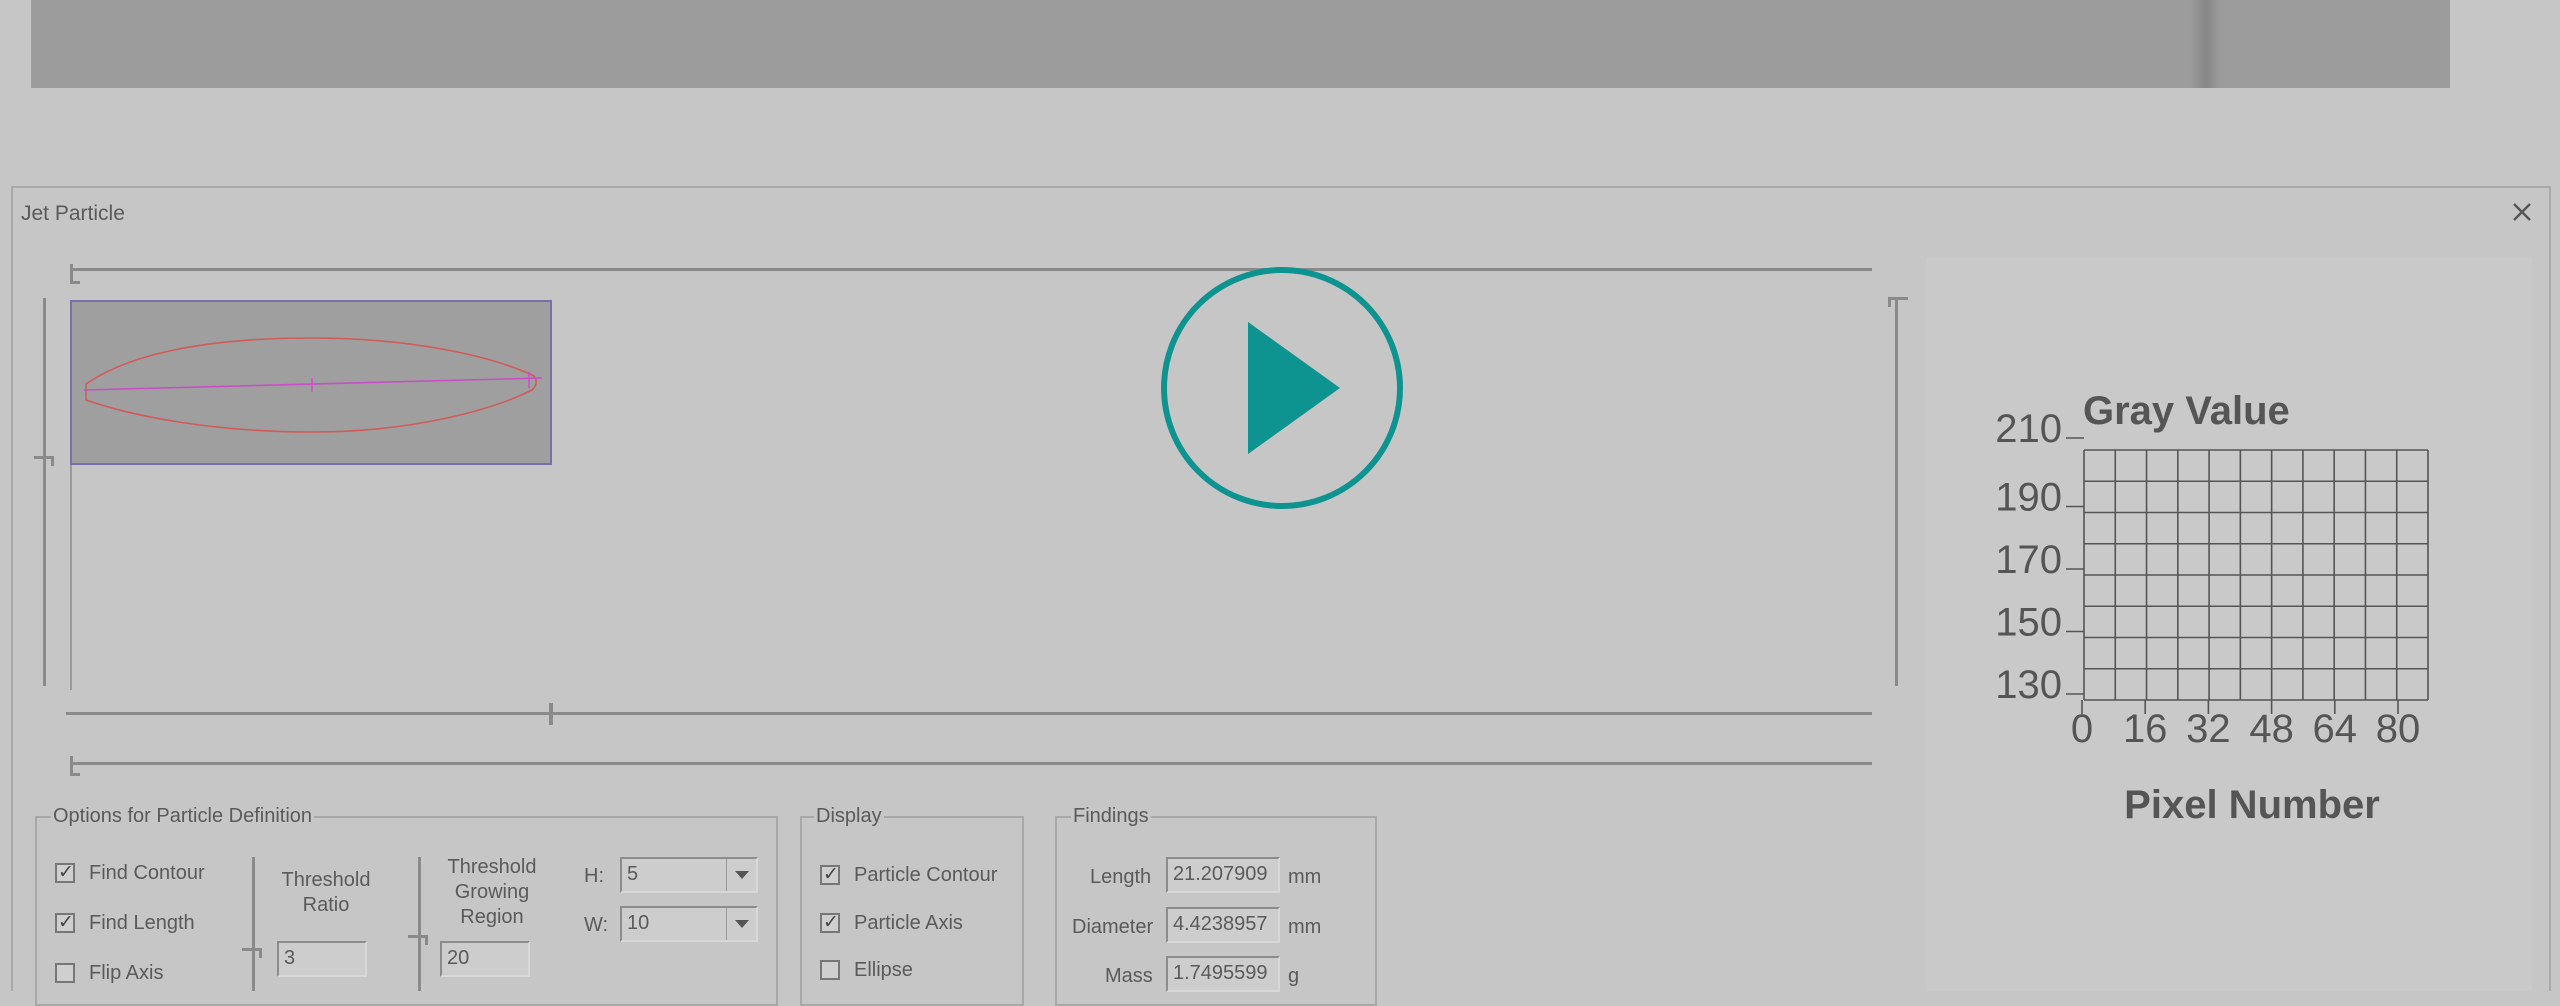 This screenshot has height=1006, width=2560. What do you see at coordinates (1294, 976) in the screenshot?
I see `mass-unit: g` at bounding box center [1294, 976].